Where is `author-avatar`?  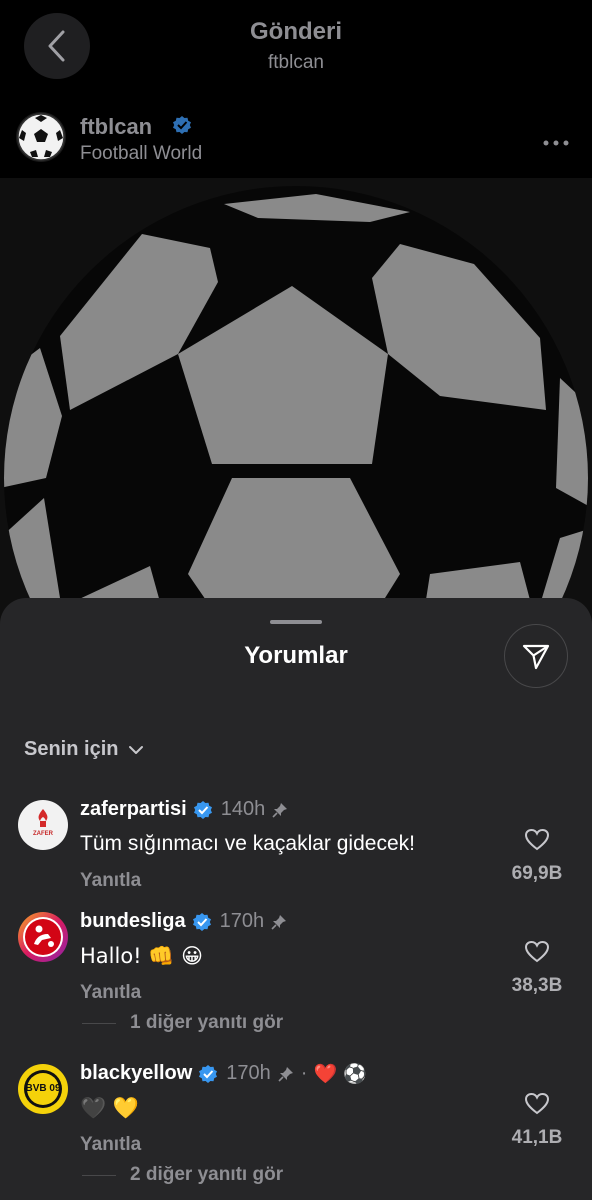 author-avatar is located at coordinates (41, 137).